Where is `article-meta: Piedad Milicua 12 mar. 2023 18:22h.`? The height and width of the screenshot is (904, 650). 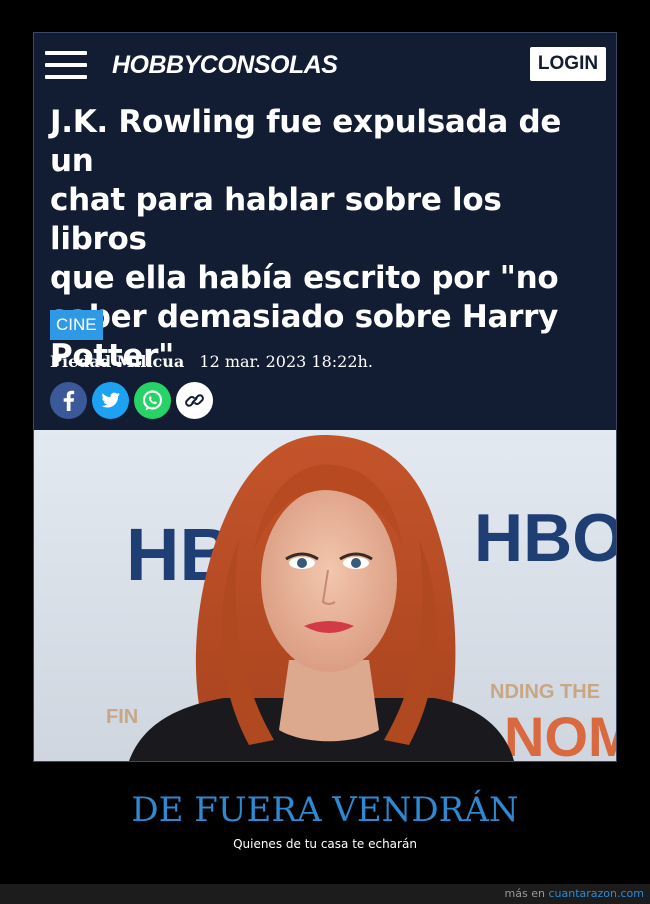
article-meta: Piedad Milicua 12 mar. 2023 18:22h. is located at coordinates (211, 362).